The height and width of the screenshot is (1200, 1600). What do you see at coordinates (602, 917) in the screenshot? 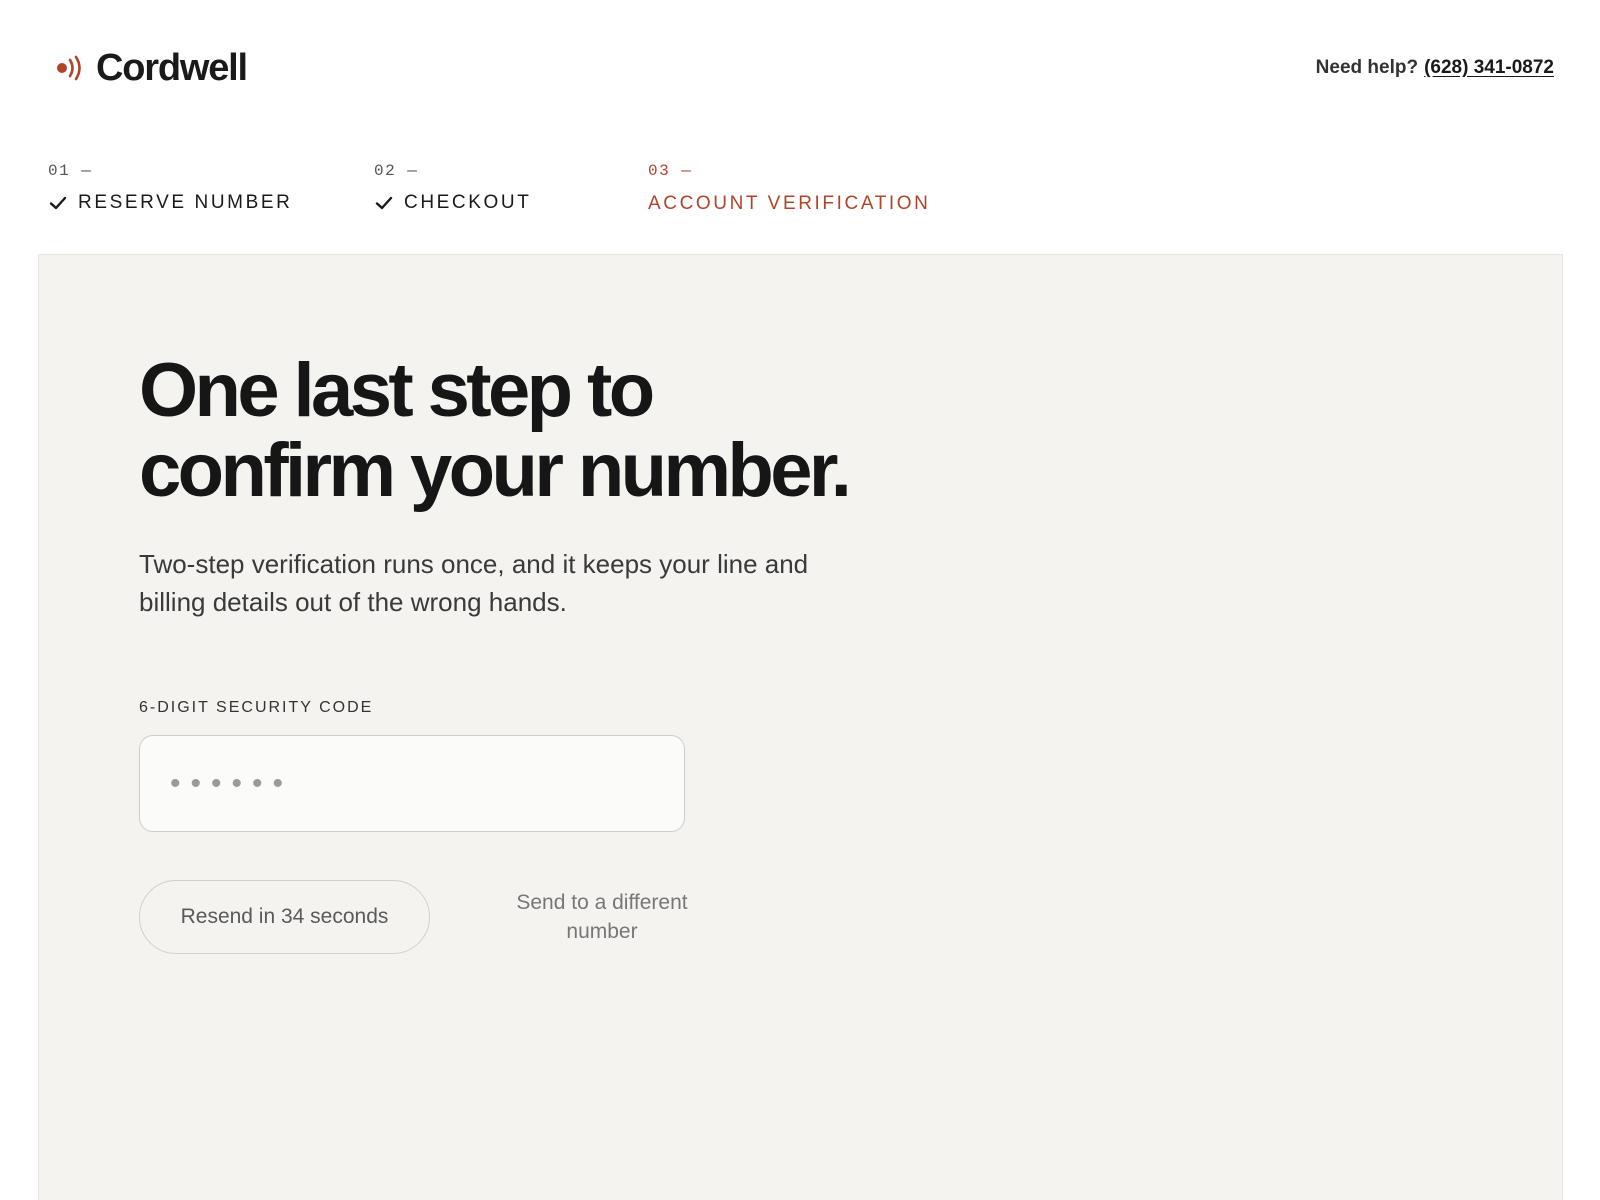
I see `send-to-different-number-link: Send to a different number` at bounding box center [602, 917].